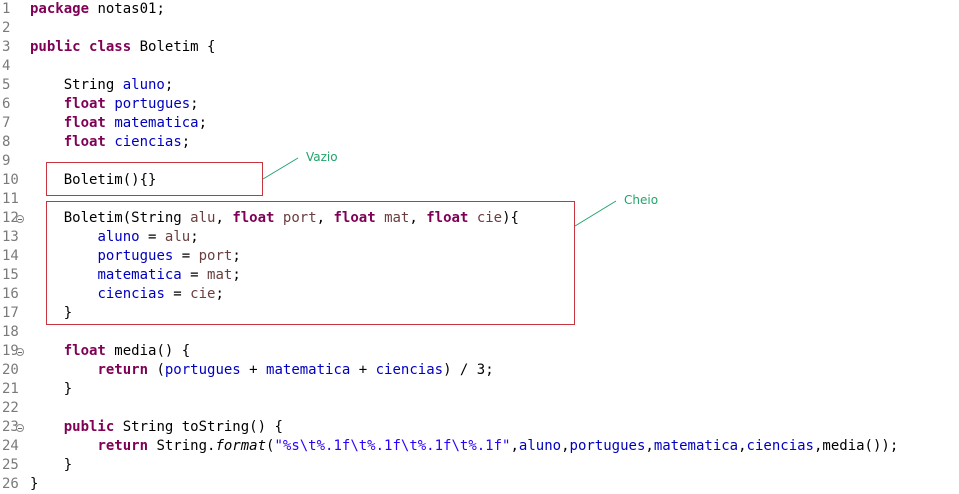  Describe the element at coordinates (479, 28) in the screenshot. I see `code-line: 2` at that location.